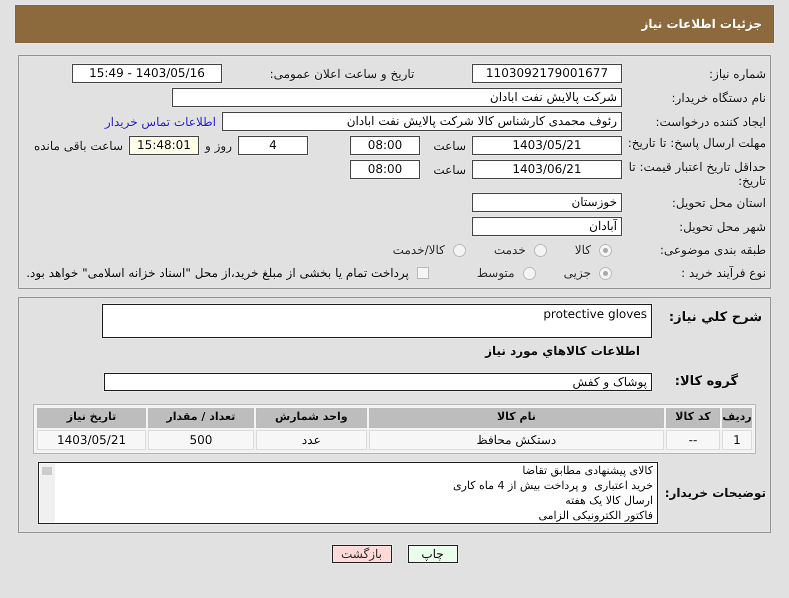  What do you see at coordinates (422, 273) in the screenshot?
I see `checkbox` at bounding box center [422, 273].